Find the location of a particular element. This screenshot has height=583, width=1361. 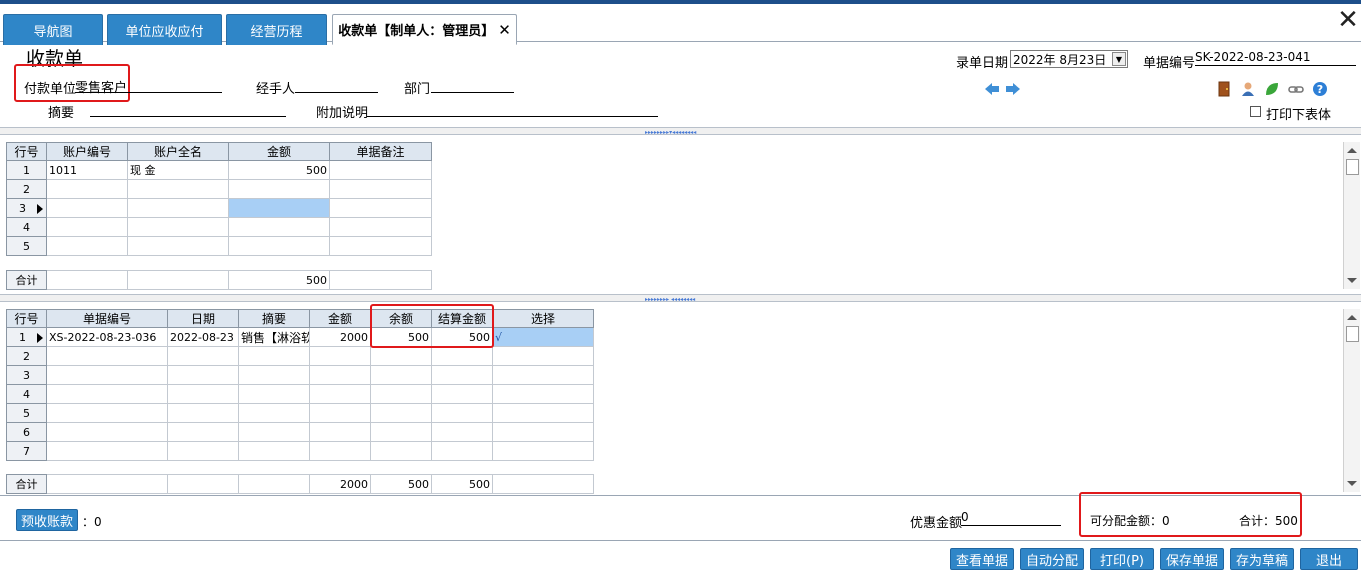

date-select: 2022年 8月23日 ▼ is located at coordinates (1069, 59).